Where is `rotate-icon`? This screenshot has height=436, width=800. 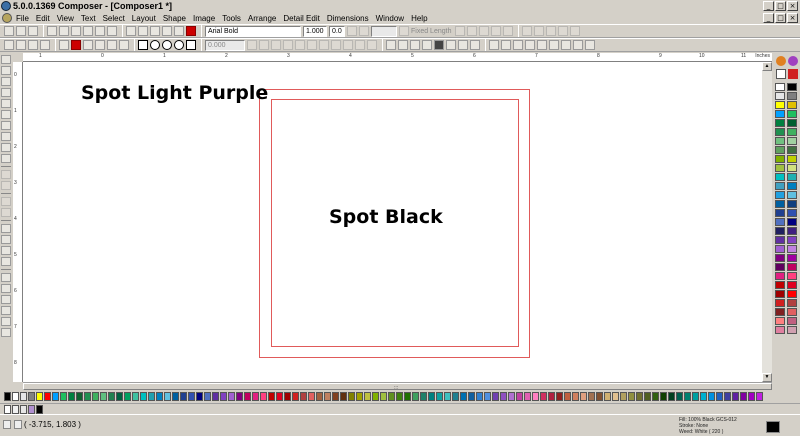 rotate-icon is located at coordinates (530, 45).